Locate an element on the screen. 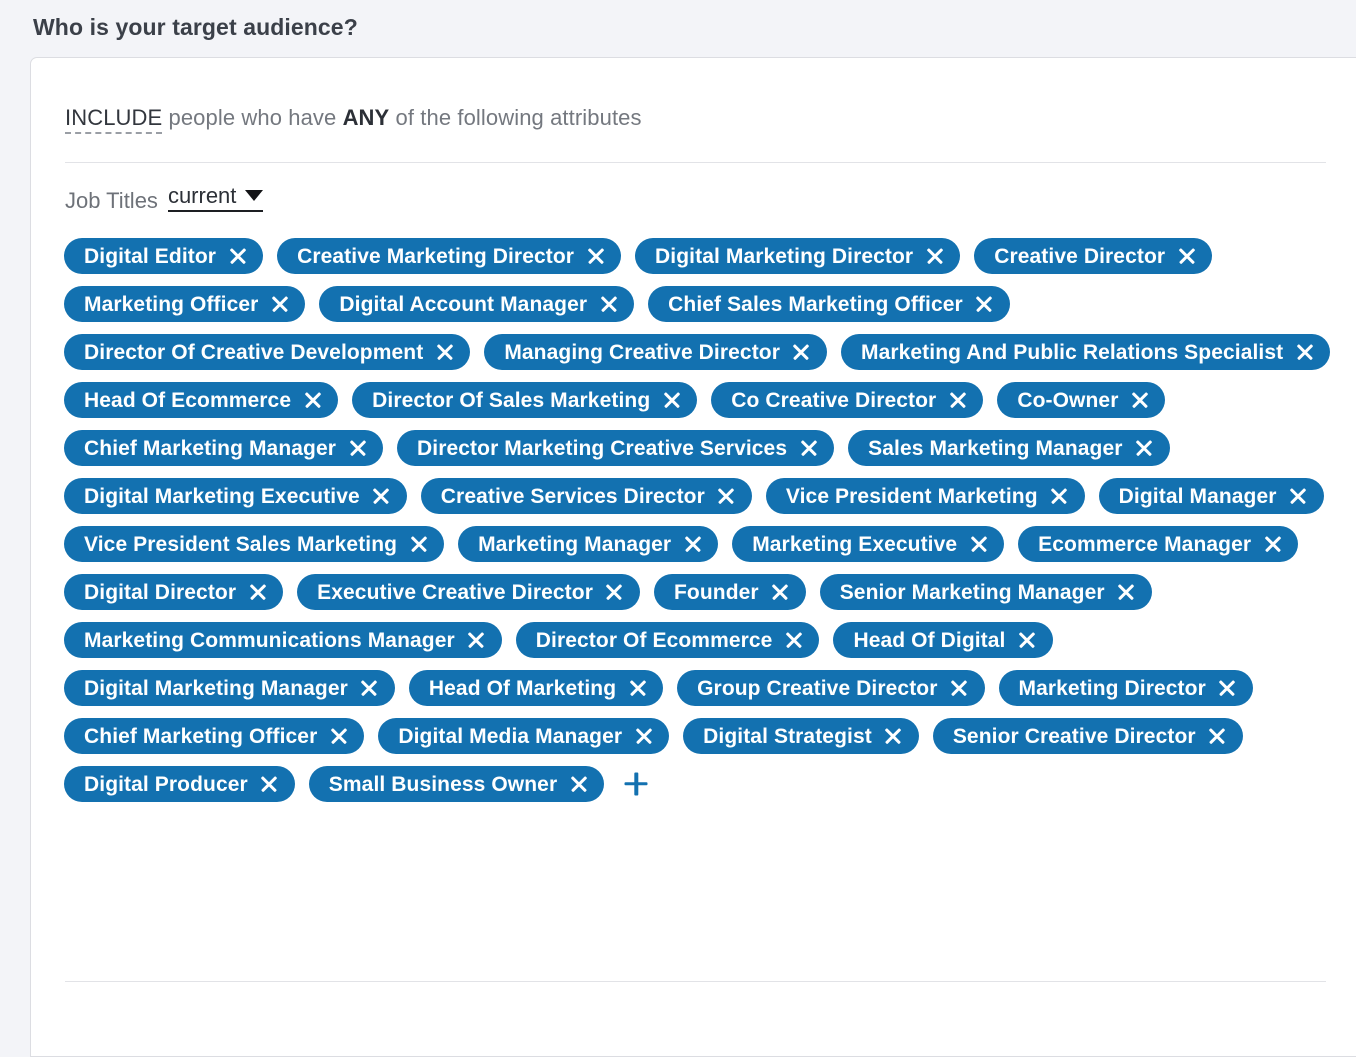 The width and height of the screenshot is (1356, 1057). tag-pill: Marketing Officer is located at coordinates (185, 304).